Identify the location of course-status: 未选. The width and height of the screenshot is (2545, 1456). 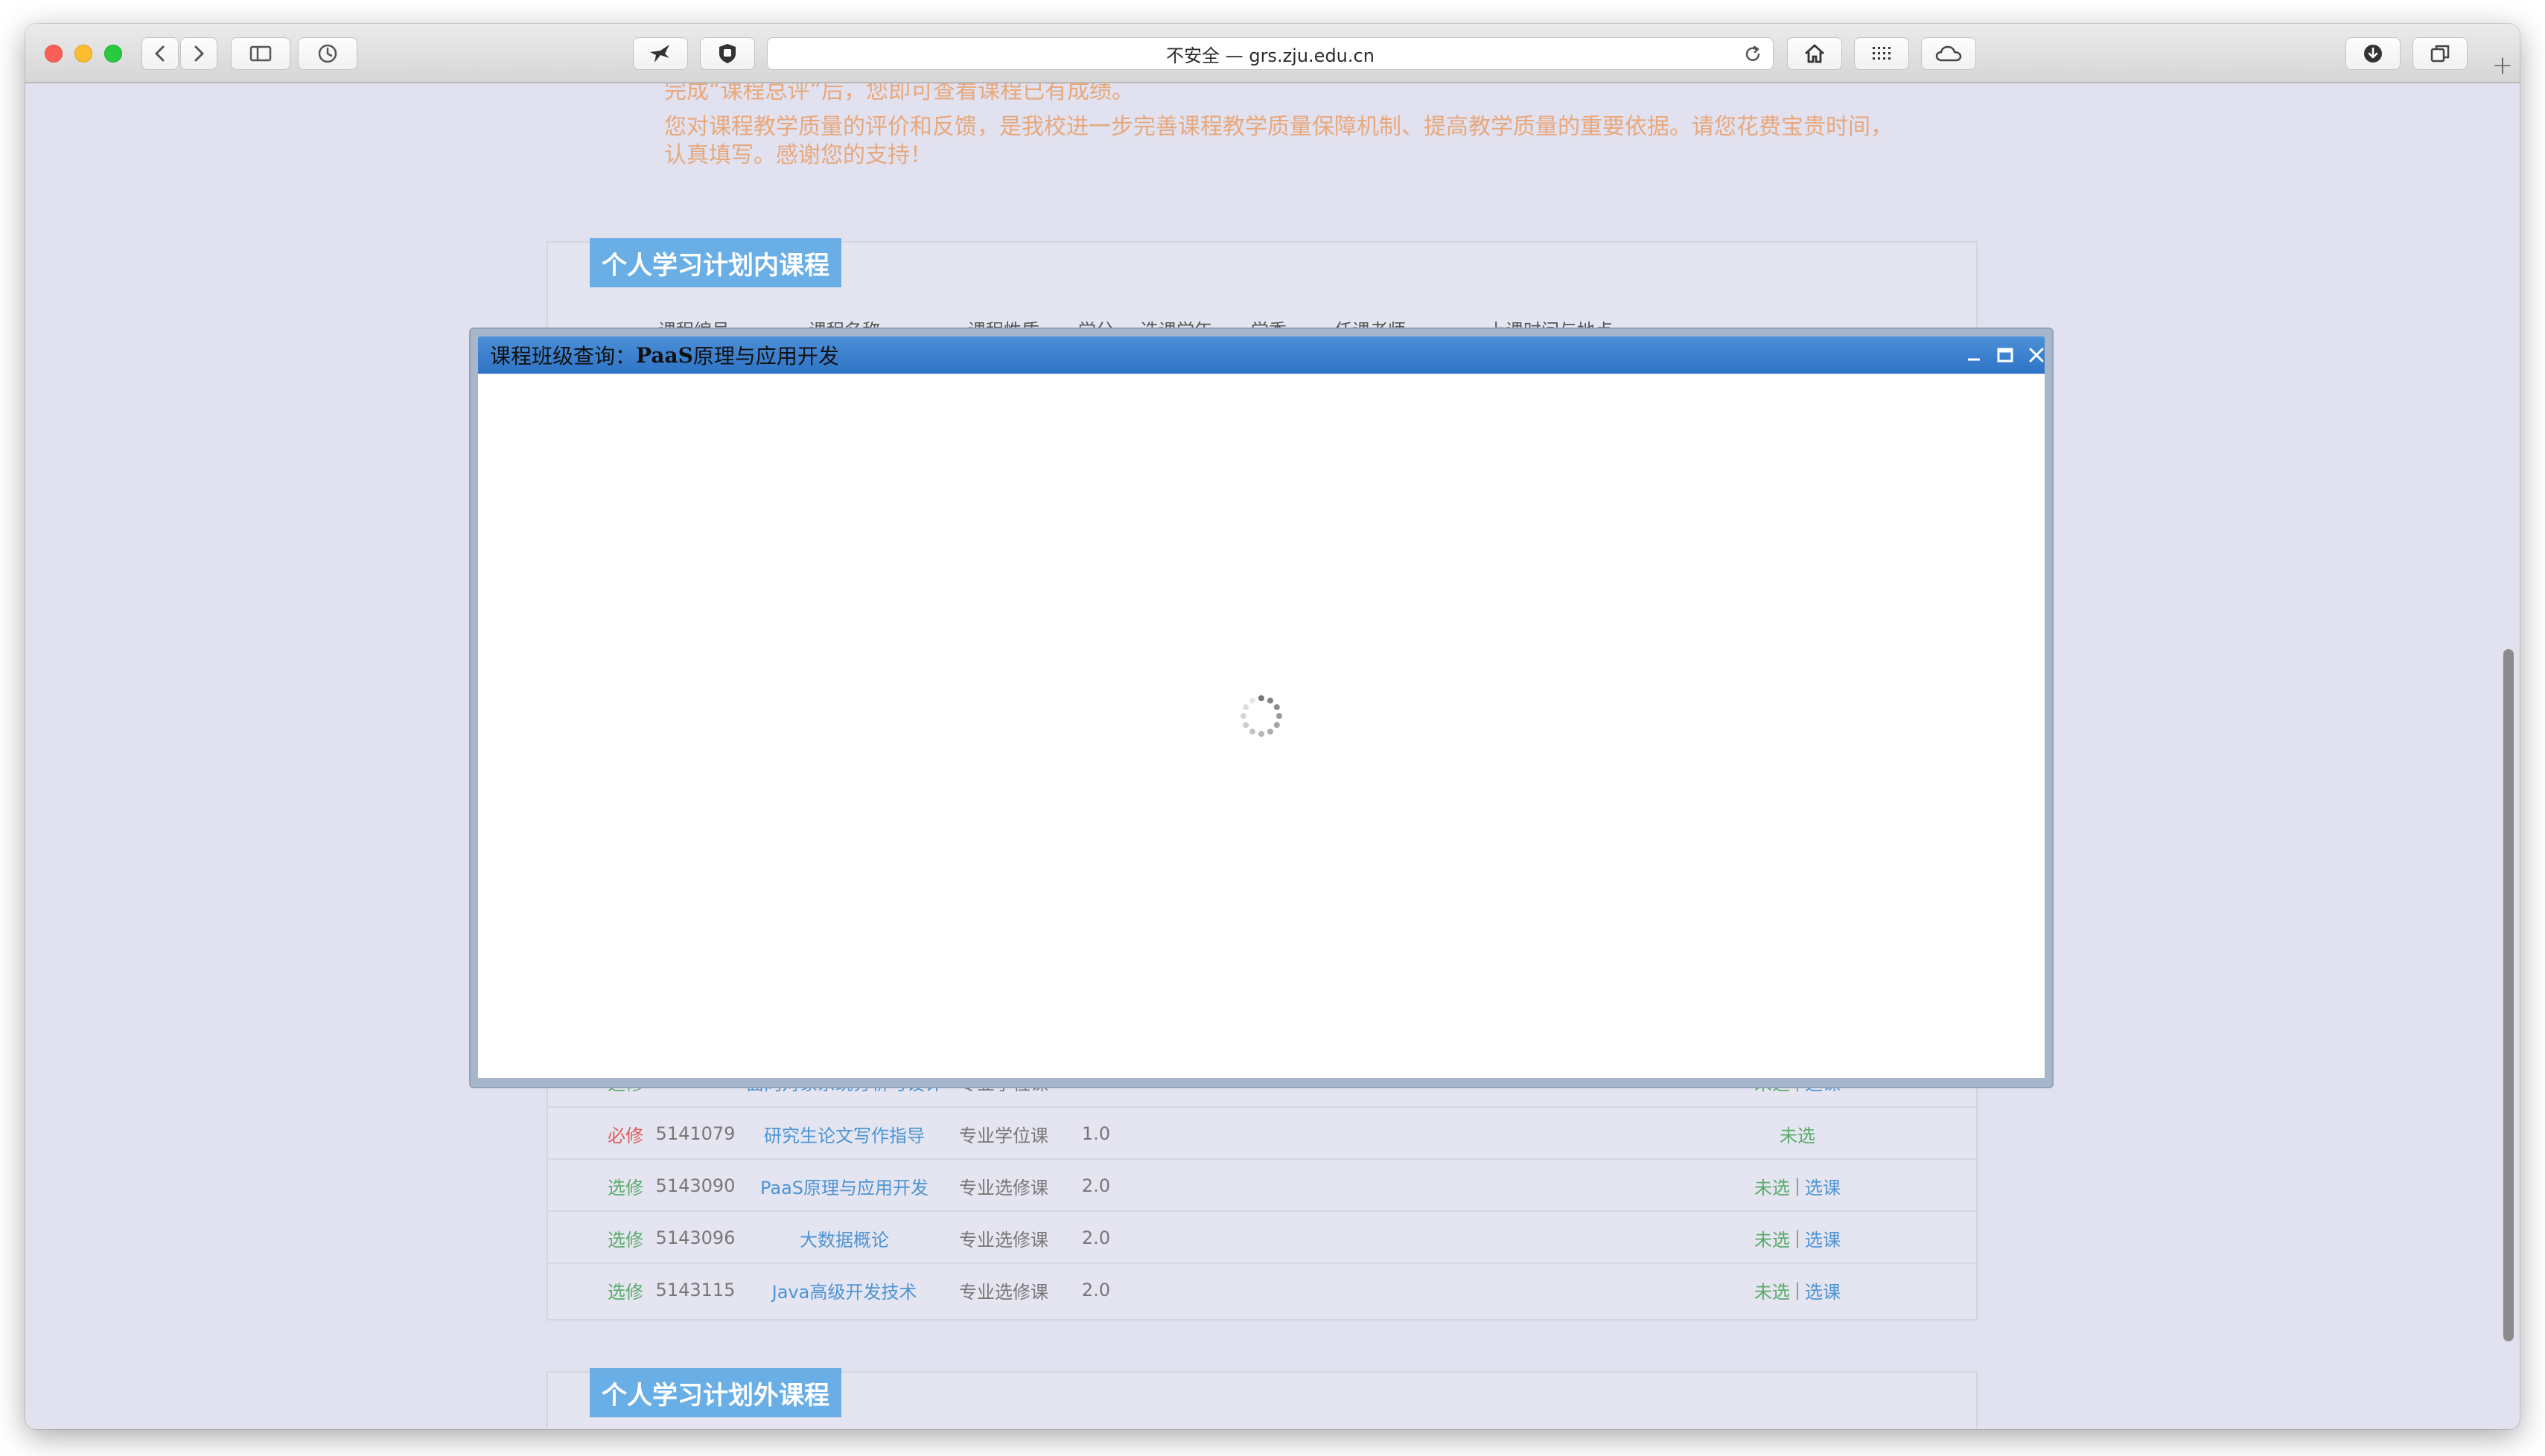
(1797, 1134).